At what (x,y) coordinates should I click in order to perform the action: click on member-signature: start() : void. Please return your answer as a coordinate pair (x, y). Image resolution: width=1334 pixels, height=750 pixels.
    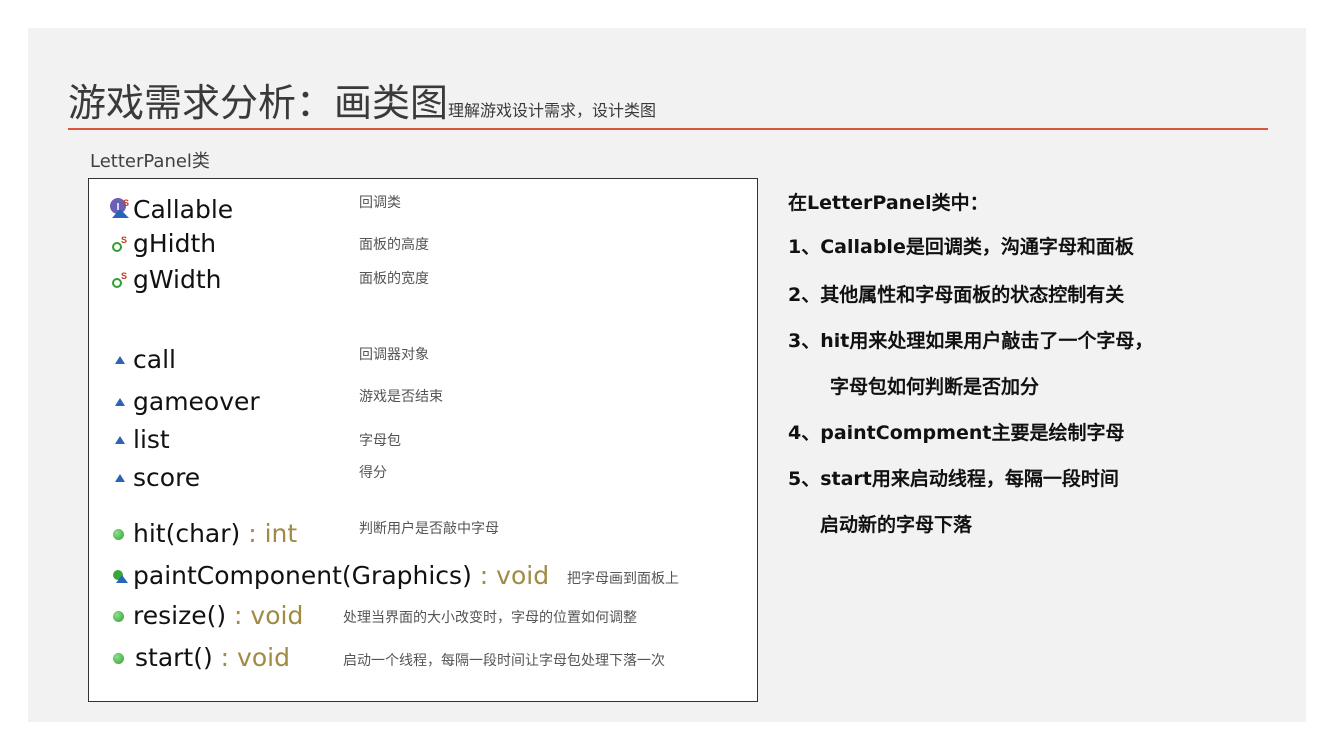
    Looking at the image, I should click on (212, 658).